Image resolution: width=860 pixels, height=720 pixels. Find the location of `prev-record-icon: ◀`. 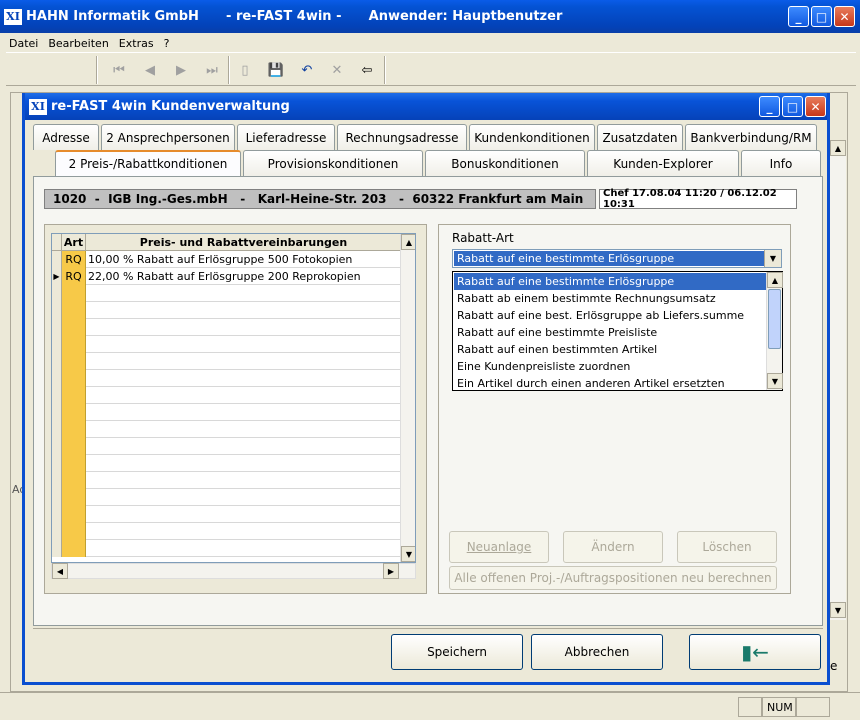

prev-record-icon: ◀ is located at coordinates (150, 70).